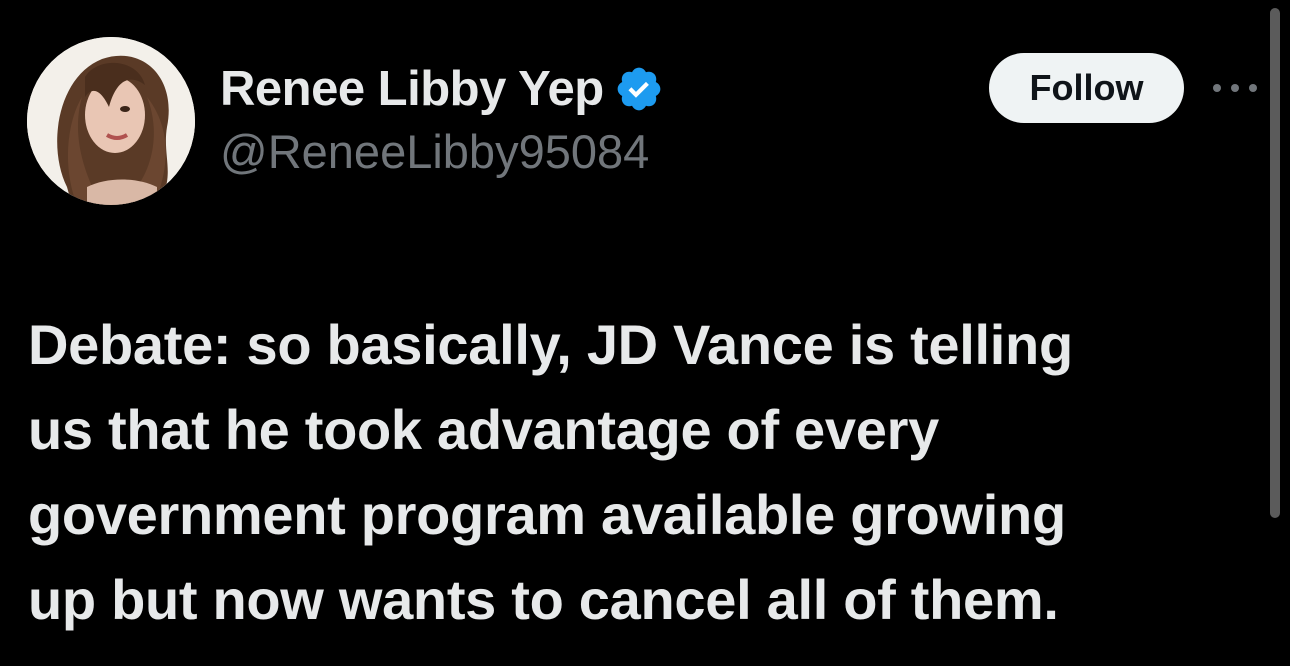 Image resolution: width=1290 pixels, height=666 pixels. Describe the element at coordinates (1275, 263) in the screenshot. I see `scrollbar` at that location.